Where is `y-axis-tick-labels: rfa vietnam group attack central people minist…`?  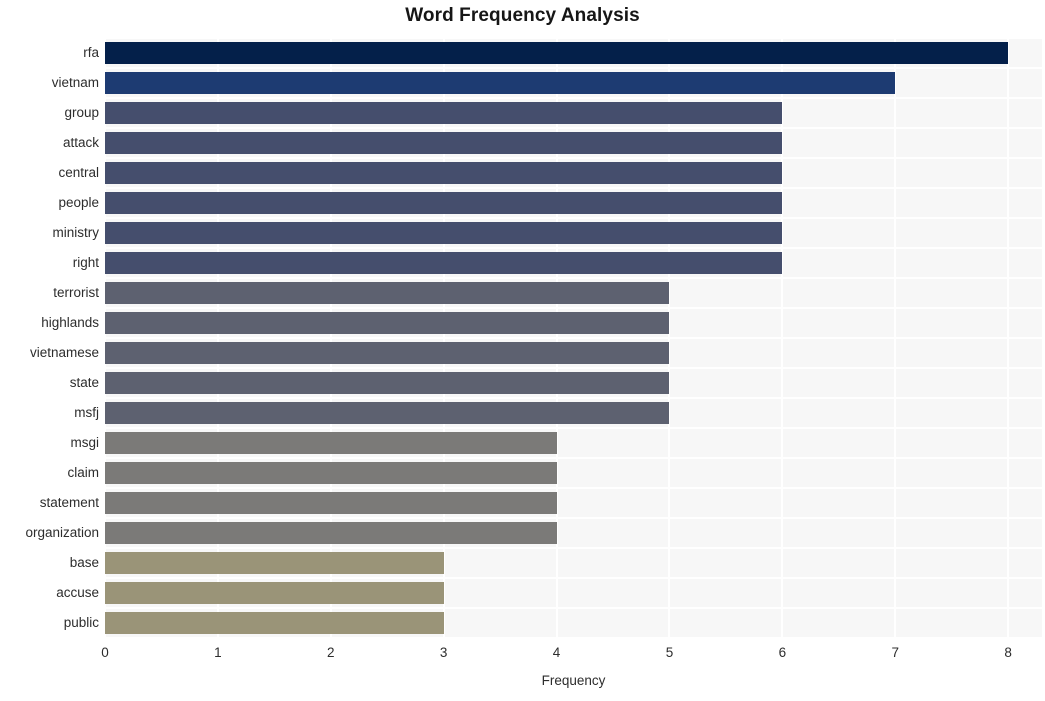
y-axis-tick-labels: rfa vietnam group attack central people minist… is located at coordinates (49, 338).